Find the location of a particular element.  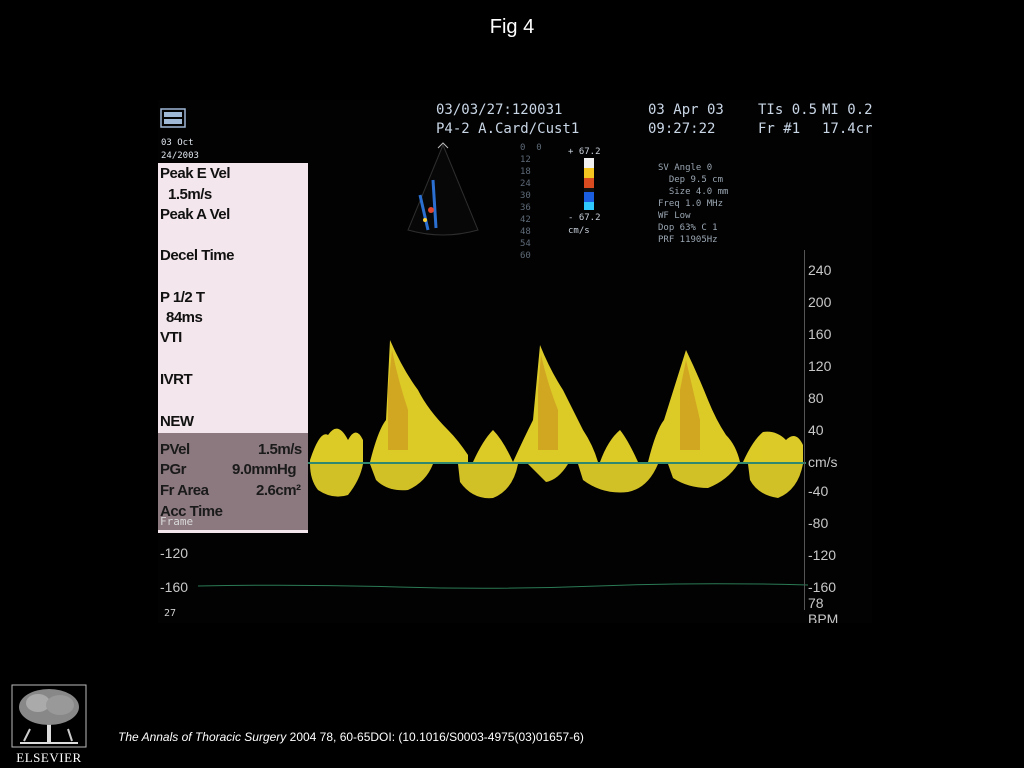

right-axis-tick: 200 is located at coordinates (820, 302).